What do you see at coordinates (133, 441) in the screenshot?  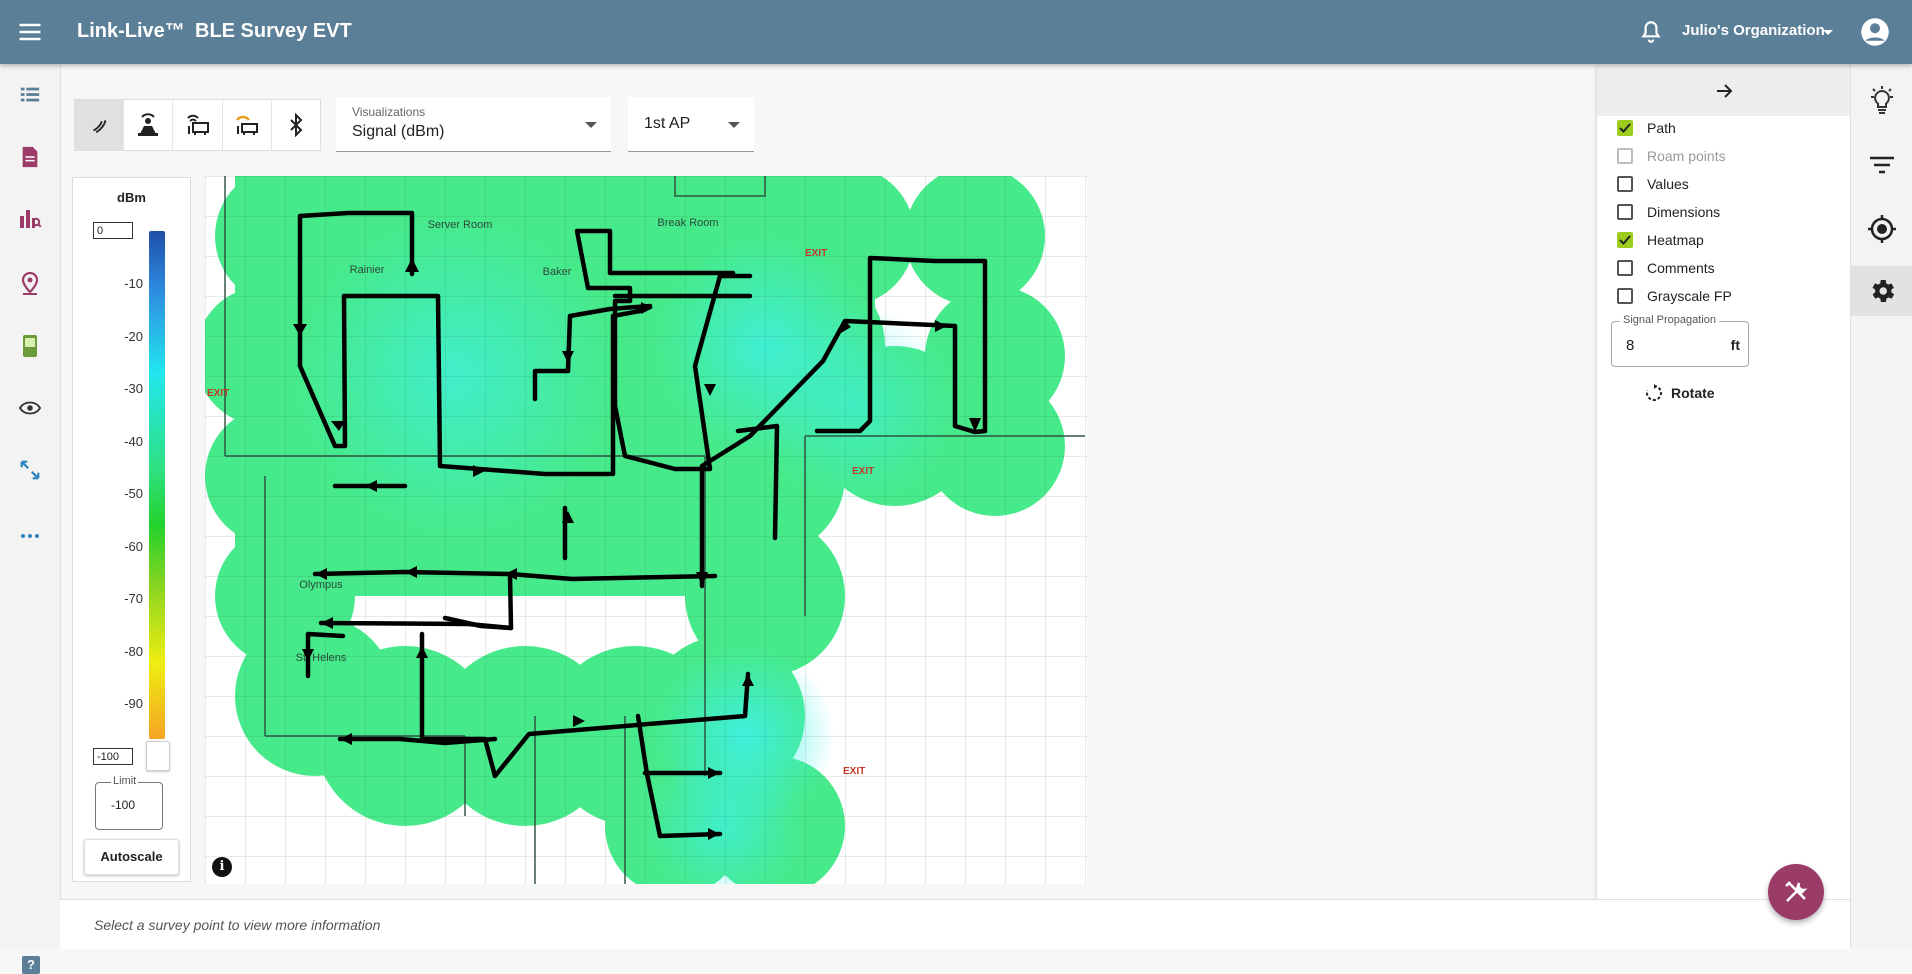 I see `legend-tick-label: -40` at bounding box center [133, 441].